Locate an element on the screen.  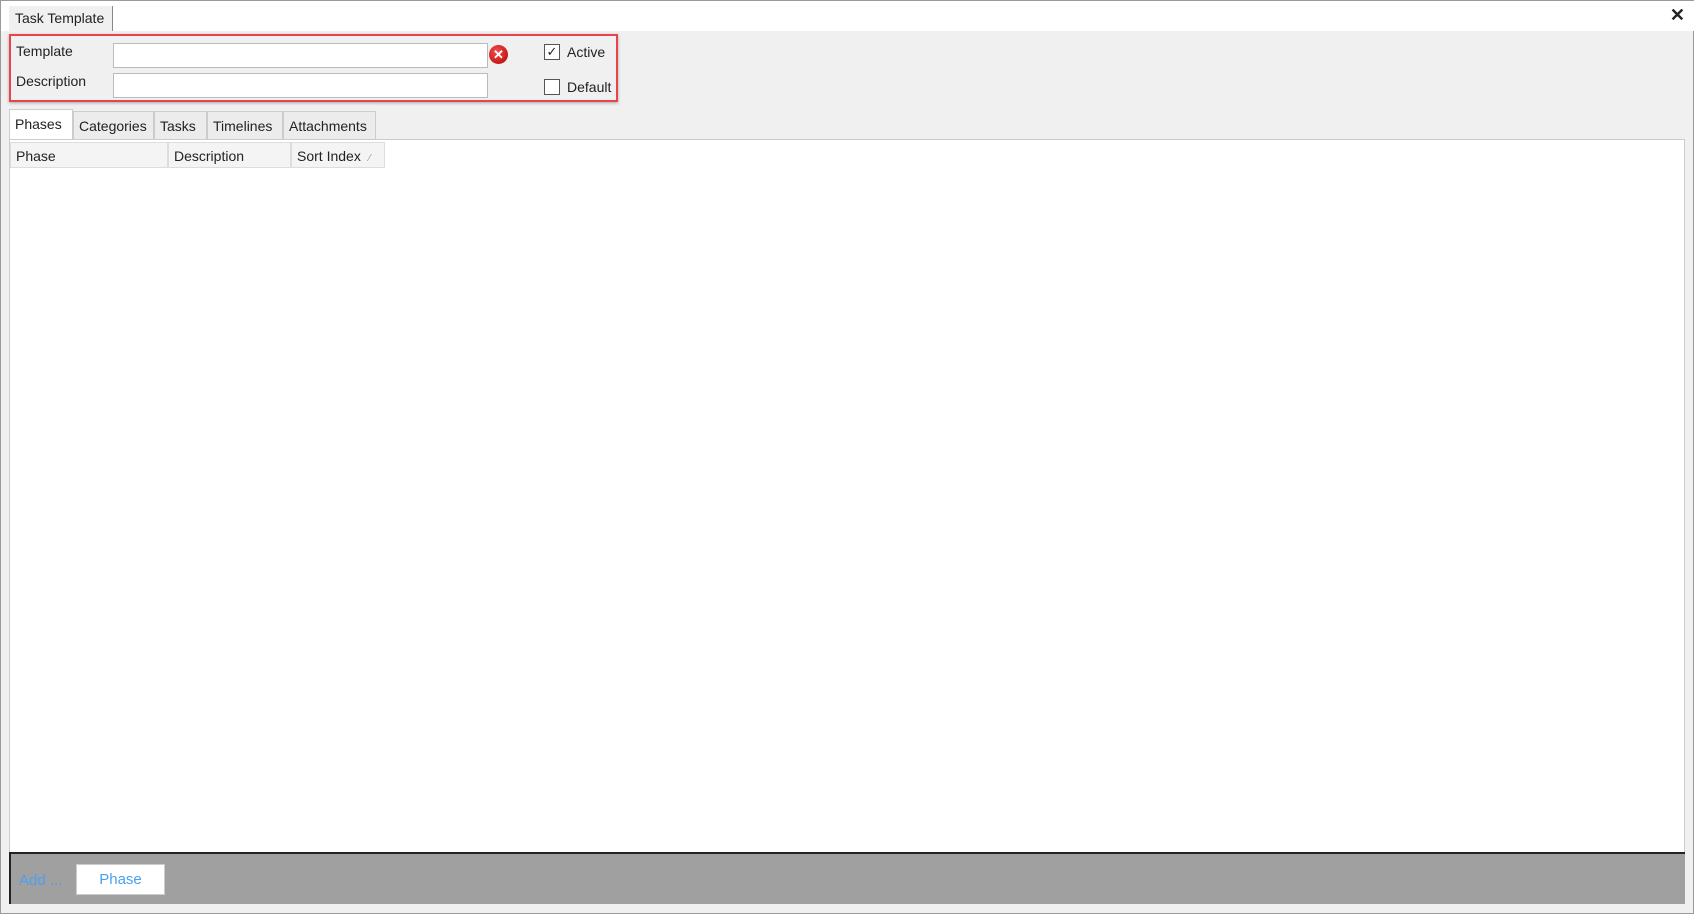
description-label: Description is located at coordinates (51, 81).